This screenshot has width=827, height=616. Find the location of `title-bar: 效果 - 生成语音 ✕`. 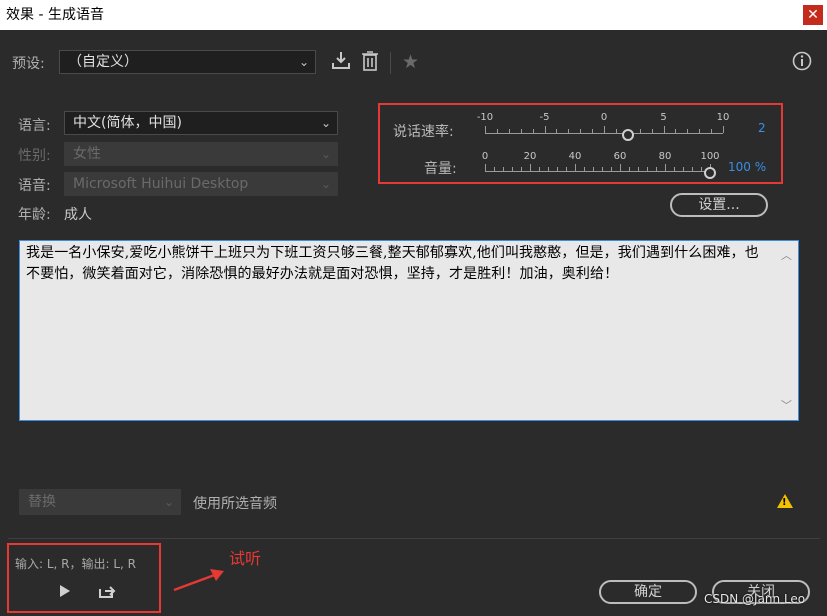

title-bar: 效果 - 生成语音 ✕ is located at coordinates (413, 15).